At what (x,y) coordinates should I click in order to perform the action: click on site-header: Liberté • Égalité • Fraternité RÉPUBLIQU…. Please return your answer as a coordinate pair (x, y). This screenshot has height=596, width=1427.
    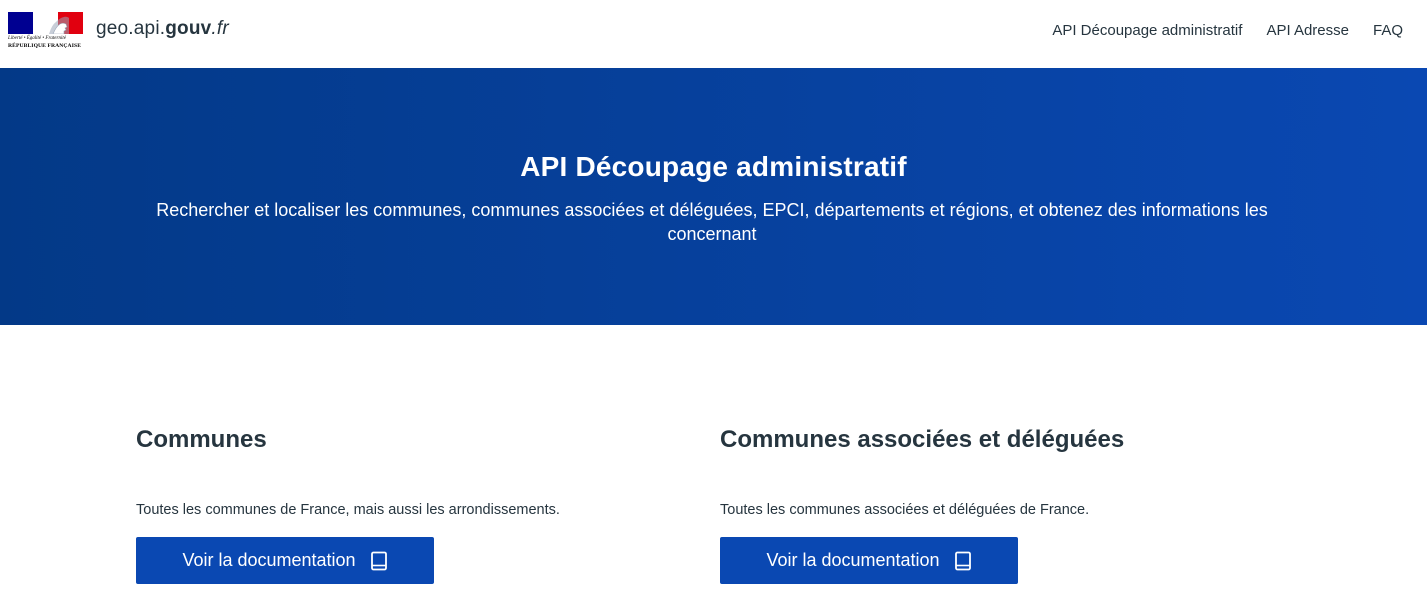
    Looking at the image, I should click on (713, 34).